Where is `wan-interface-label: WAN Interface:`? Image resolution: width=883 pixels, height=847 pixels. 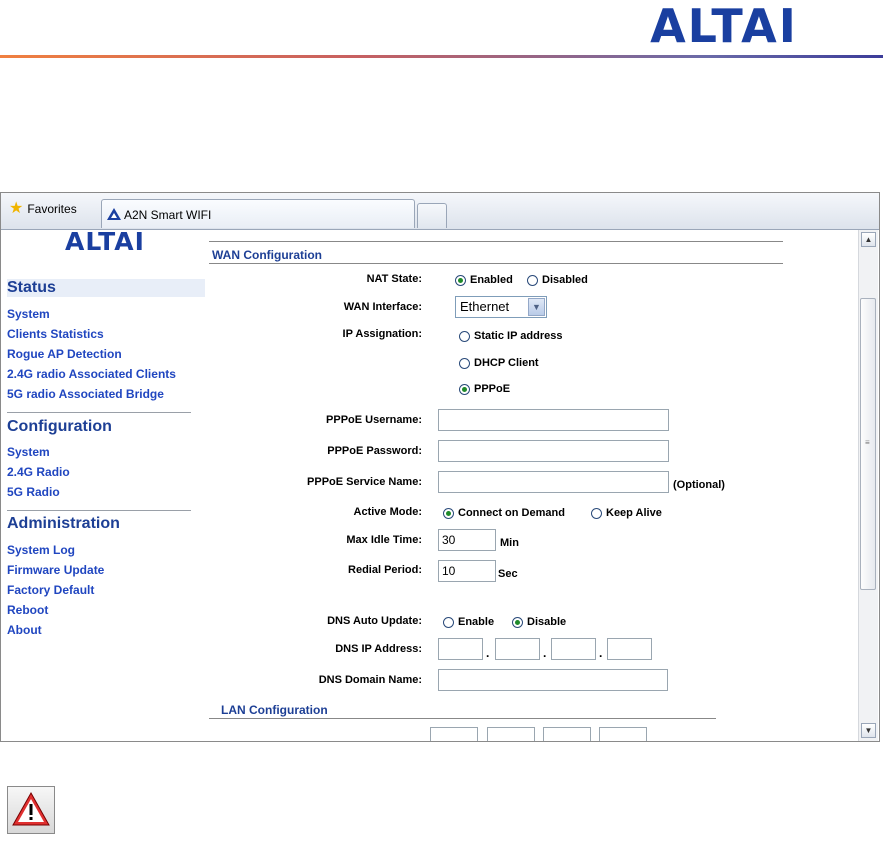
wan-interface-label: WAN Interface: is located at coordinates (382, 307).